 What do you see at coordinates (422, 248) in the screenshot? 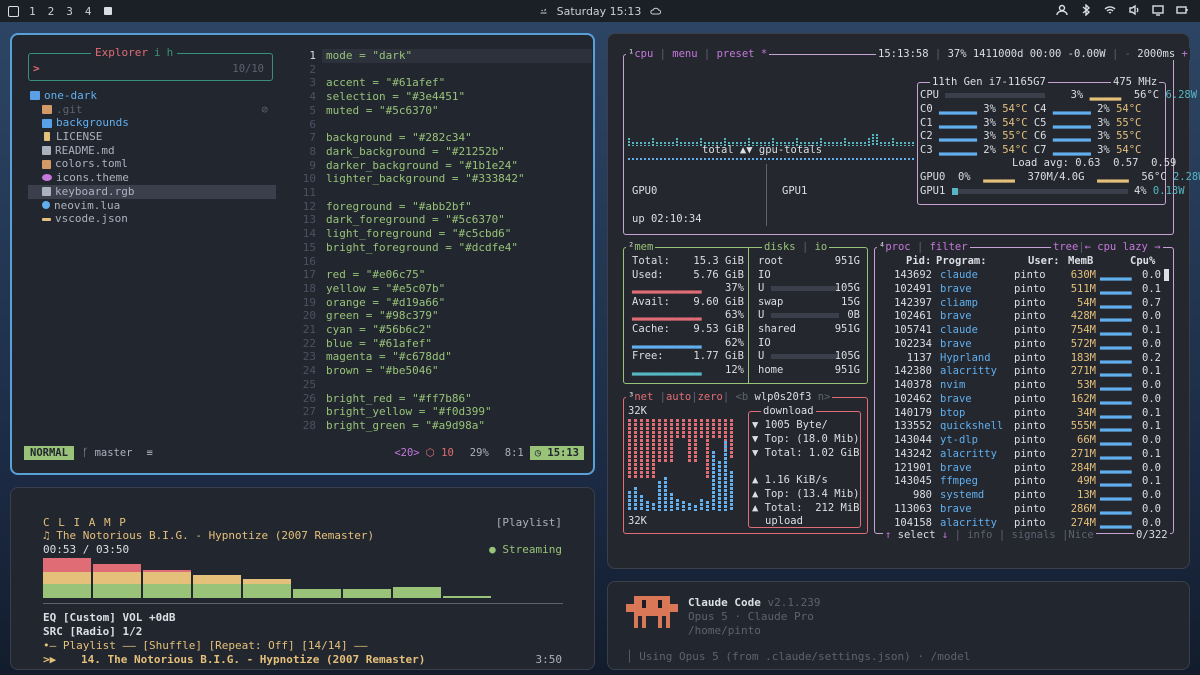
I see `code-line: bright_foreground = "#dcdfe4"` at bounding box center [422, 248].